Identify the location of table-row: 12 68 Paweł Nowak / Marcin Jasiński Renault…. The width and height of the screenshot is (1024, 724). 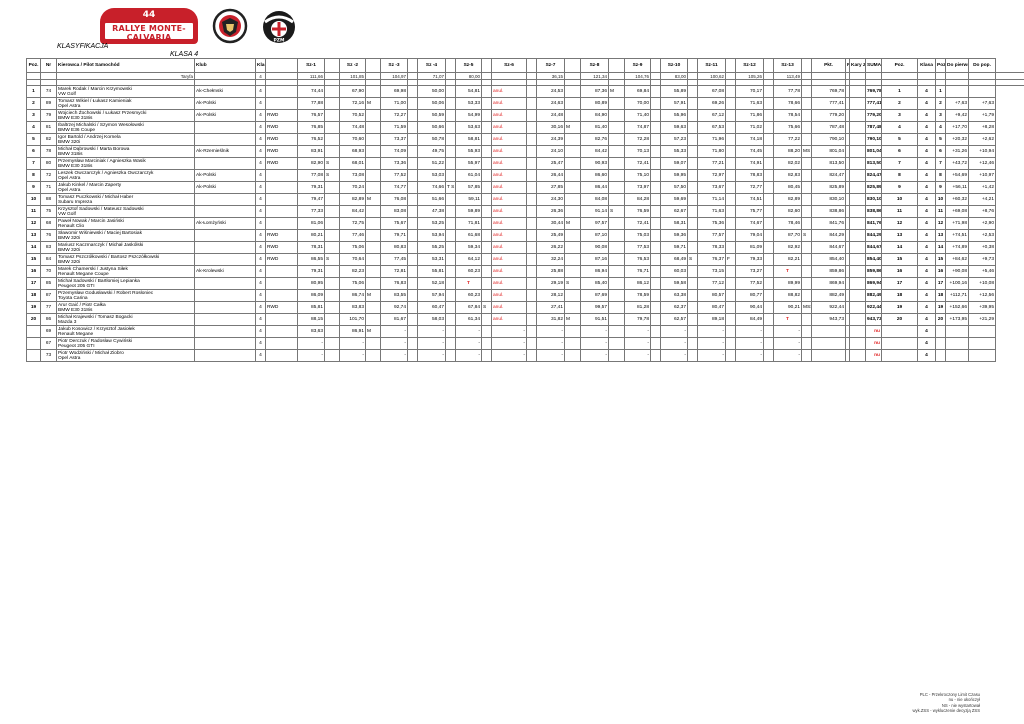
(525, 223).